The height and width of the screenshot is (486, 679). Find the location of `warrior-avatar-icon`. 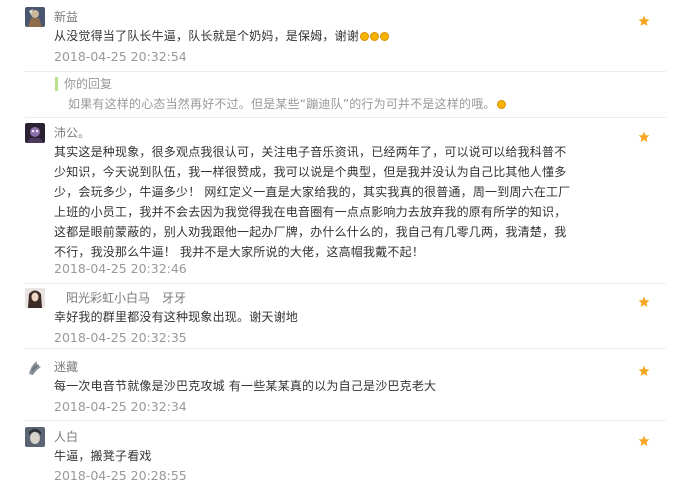

warrior-avatar-icon is located at coordinates (35, 17).